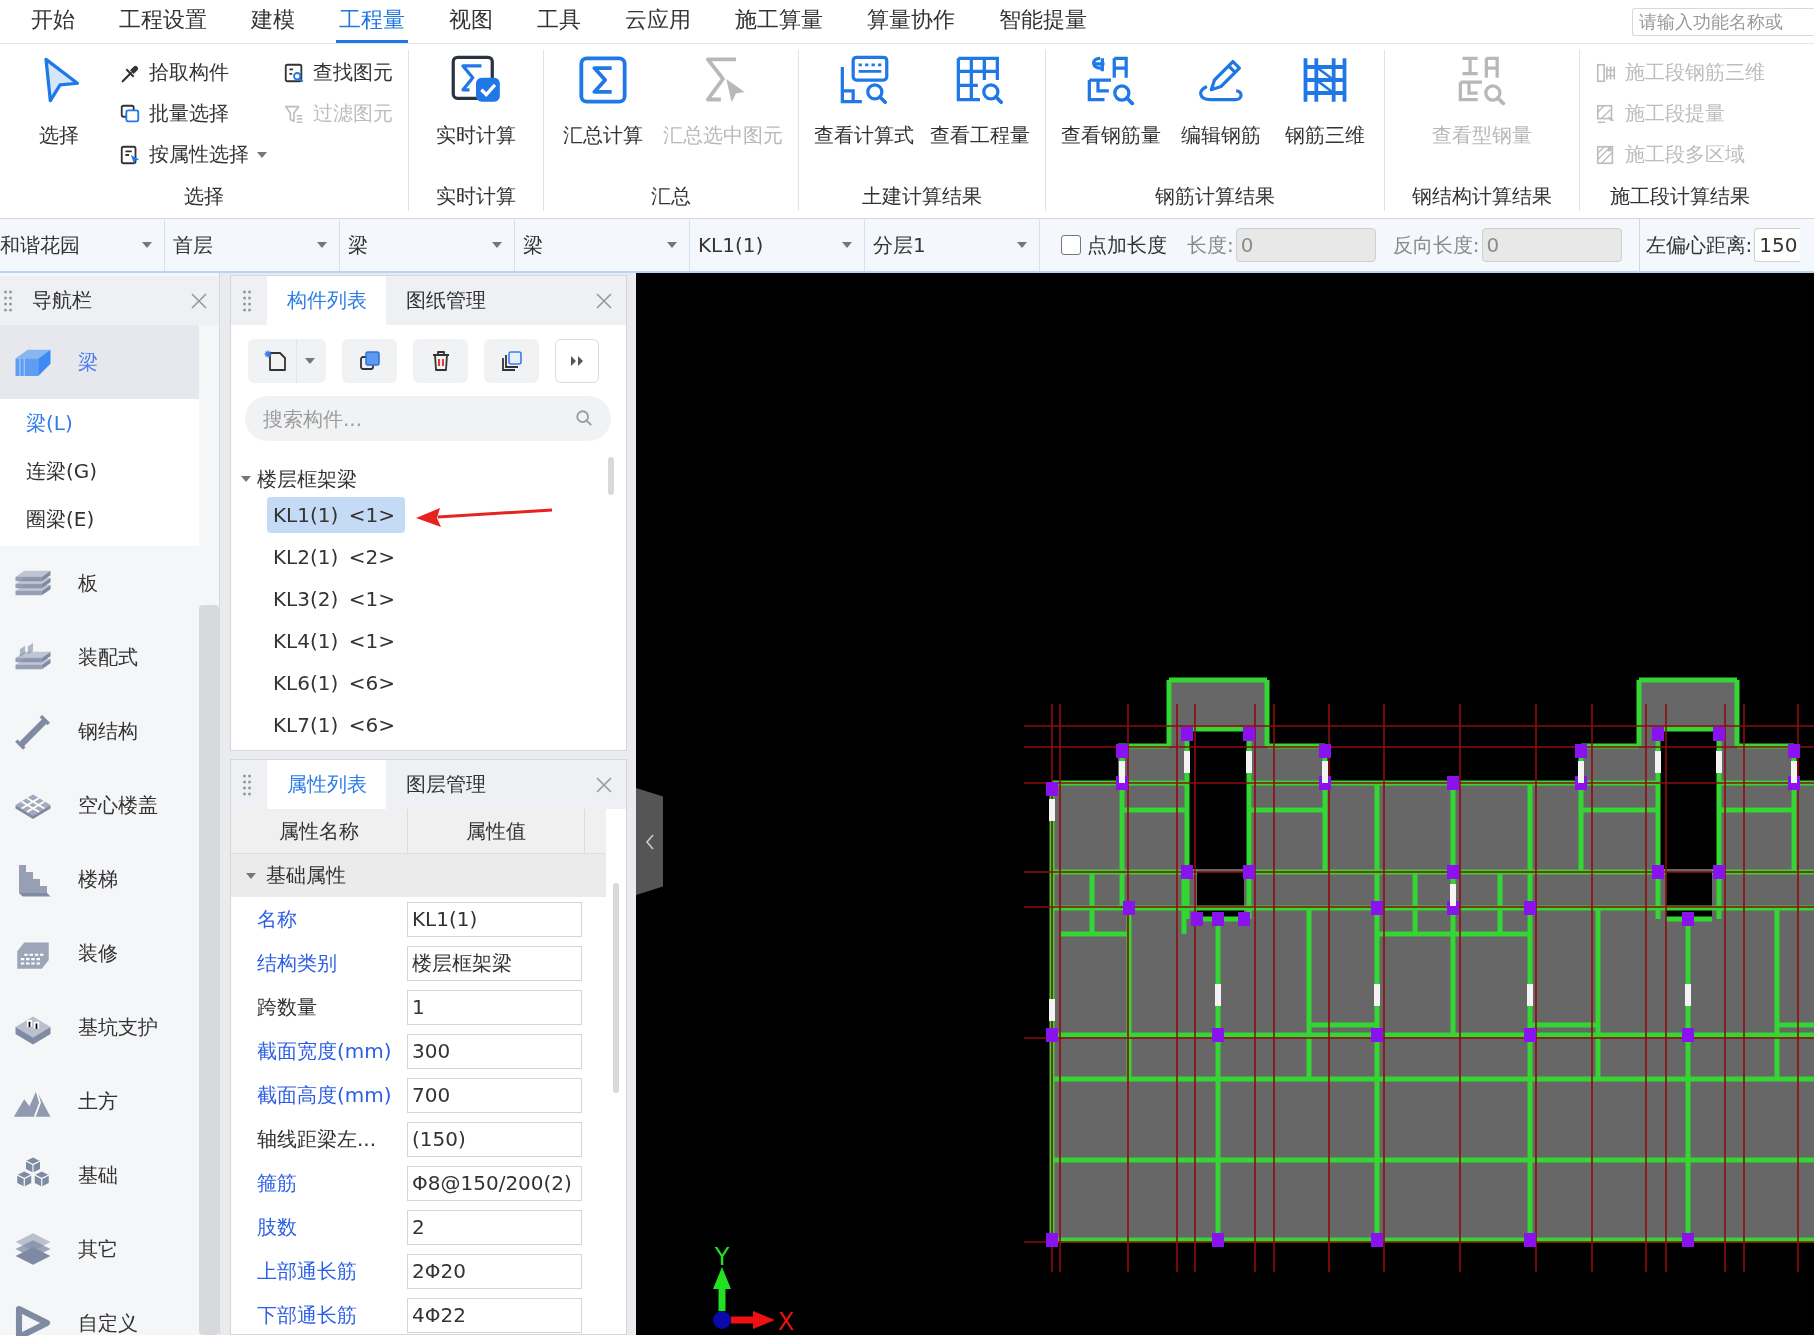  What do you see at coordinates (1043, 21) in the screenshot?
I see `menu-tab: 智能提量` at bounding box center [1043, 21].